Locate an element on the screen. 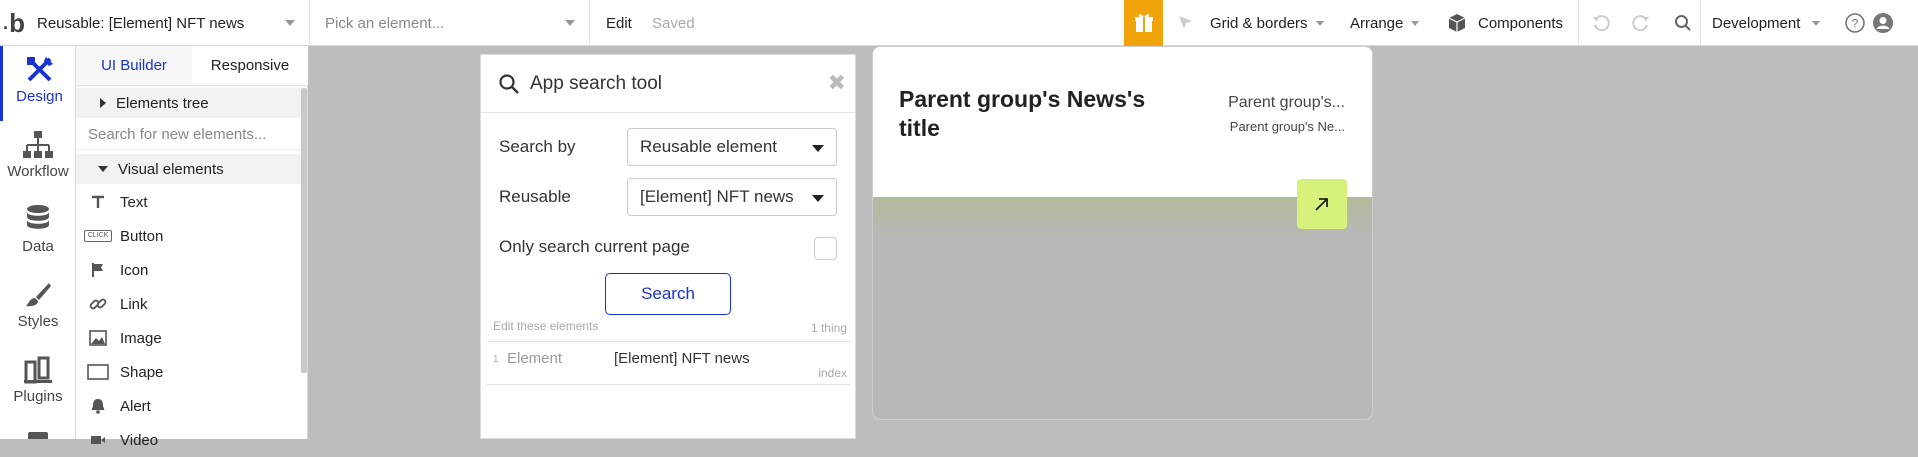 The width and height of the screenshot is (1918, 457). toolbar-divider is located at coordinates (1578, 23).